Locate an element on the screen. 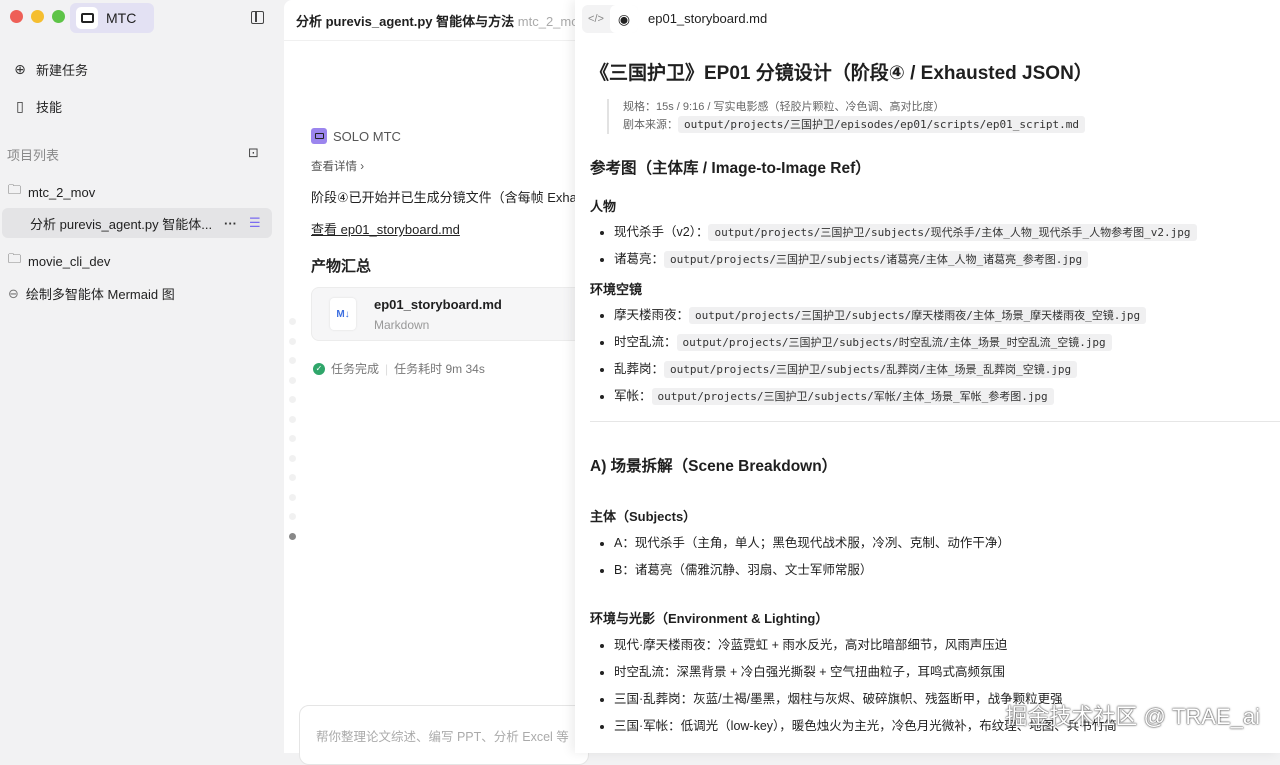 The height and width of the screenshot is (765, 1280). check-circle-icon: ✓ is located at coordinates (319, 368).